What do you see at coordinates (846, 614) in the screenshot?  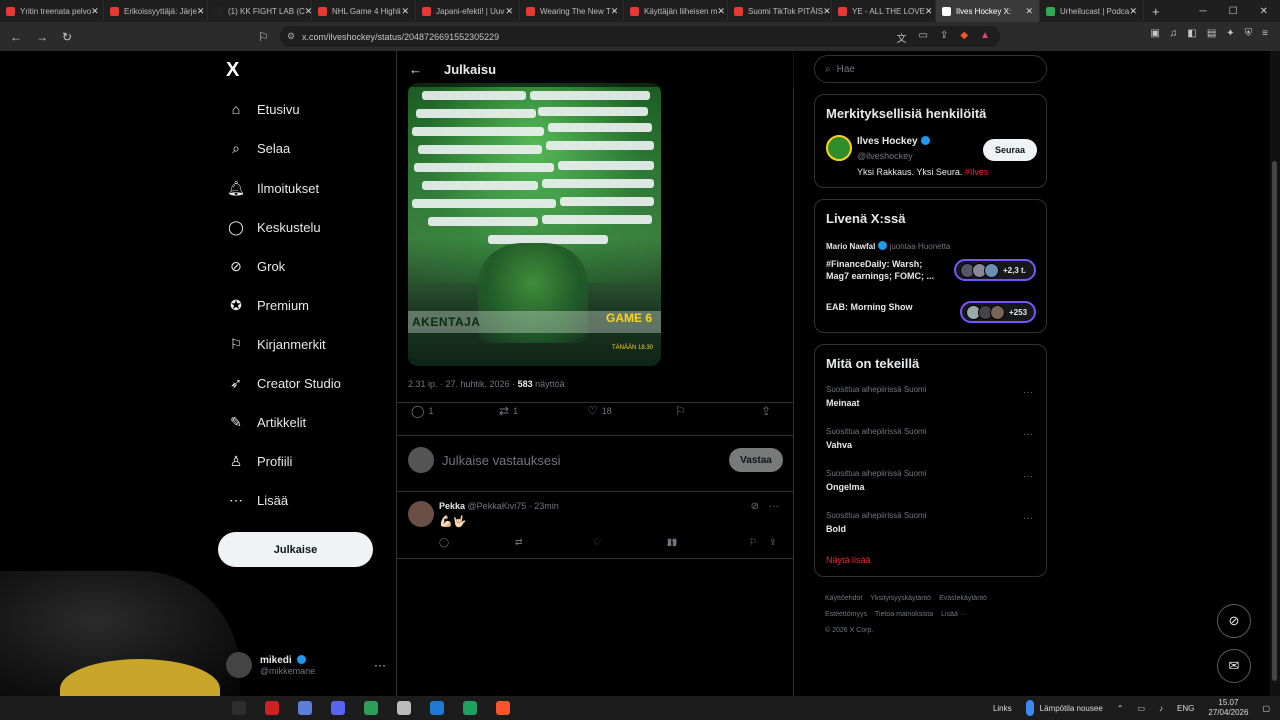 I see `footer-link: Esteettömyys` at bounding box center [846, 614].